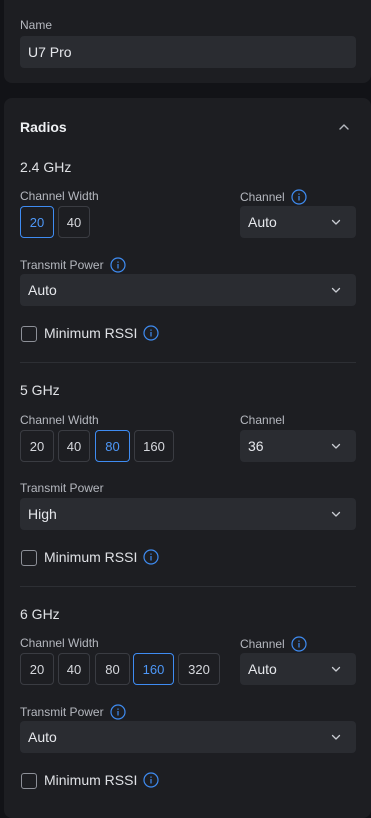  I want to click on band-6-min-rssi-row: Minimum RSSI, so click(101, 780).